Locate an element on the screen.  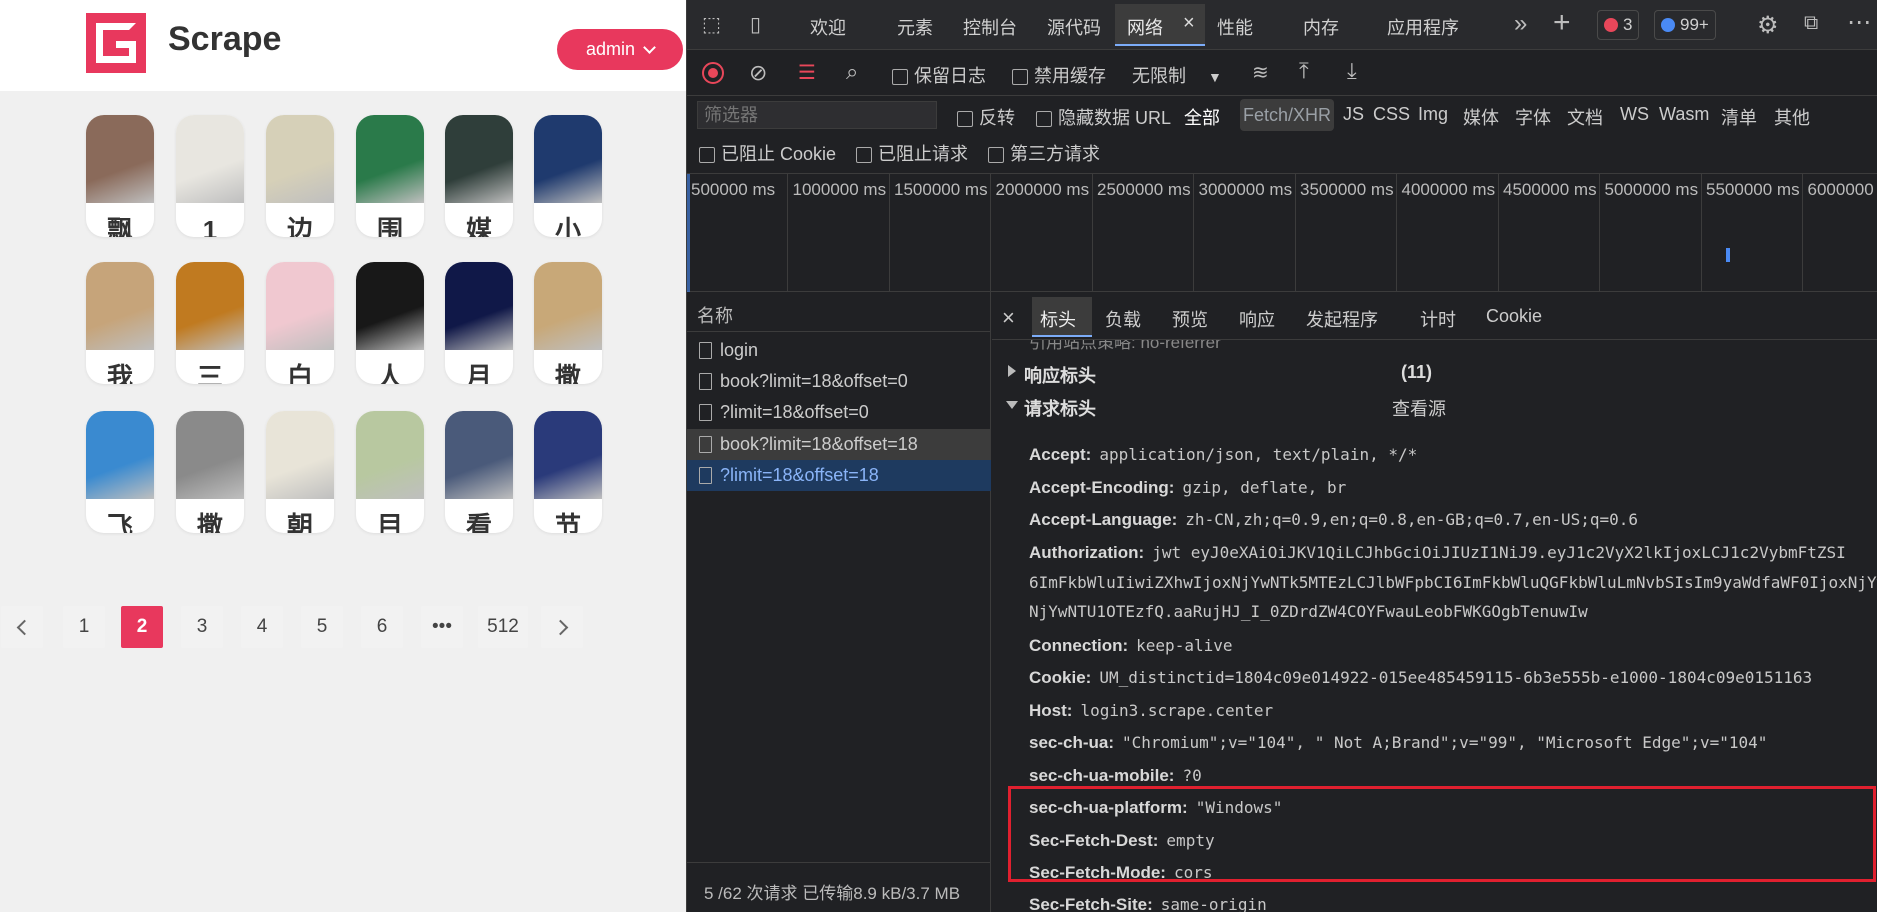
book-title: 目 is located at coordinates (390, 522).